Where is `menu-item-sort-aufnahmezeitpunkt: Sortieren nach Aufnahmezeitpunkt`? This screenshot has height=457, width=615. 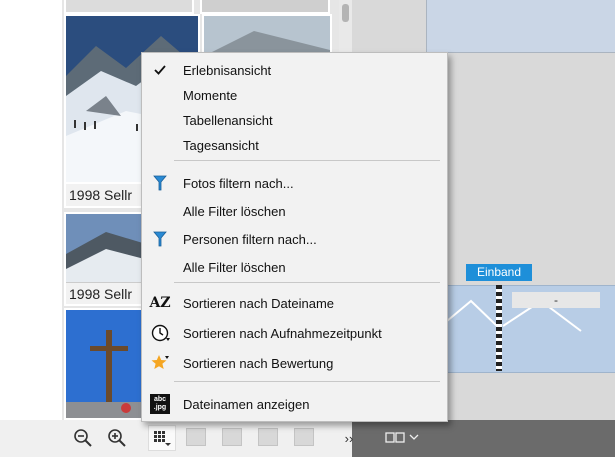
menu-item-sort-aufnahmezeitpunkt: Sortieren nach Aufnahmezeitpunkt is located at coordinates (294, 333).